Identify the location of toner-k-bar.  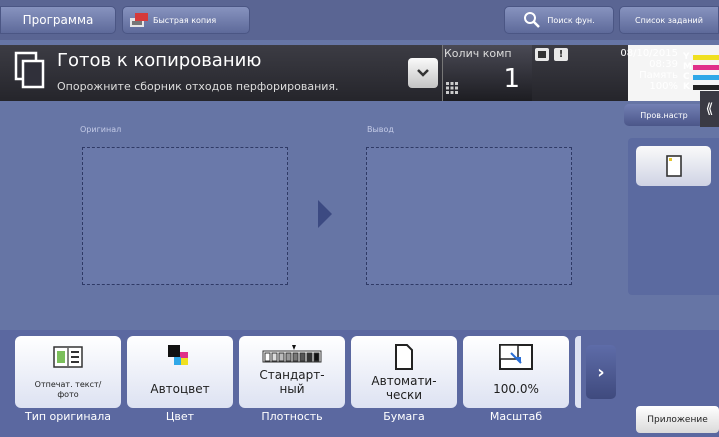
(706, 87).